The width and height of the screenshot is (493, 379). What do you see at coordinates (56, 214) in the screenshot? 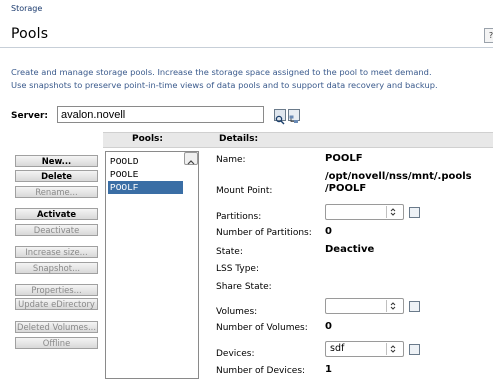
I see `activate-button: Activate` at bounding box center [56, 214].